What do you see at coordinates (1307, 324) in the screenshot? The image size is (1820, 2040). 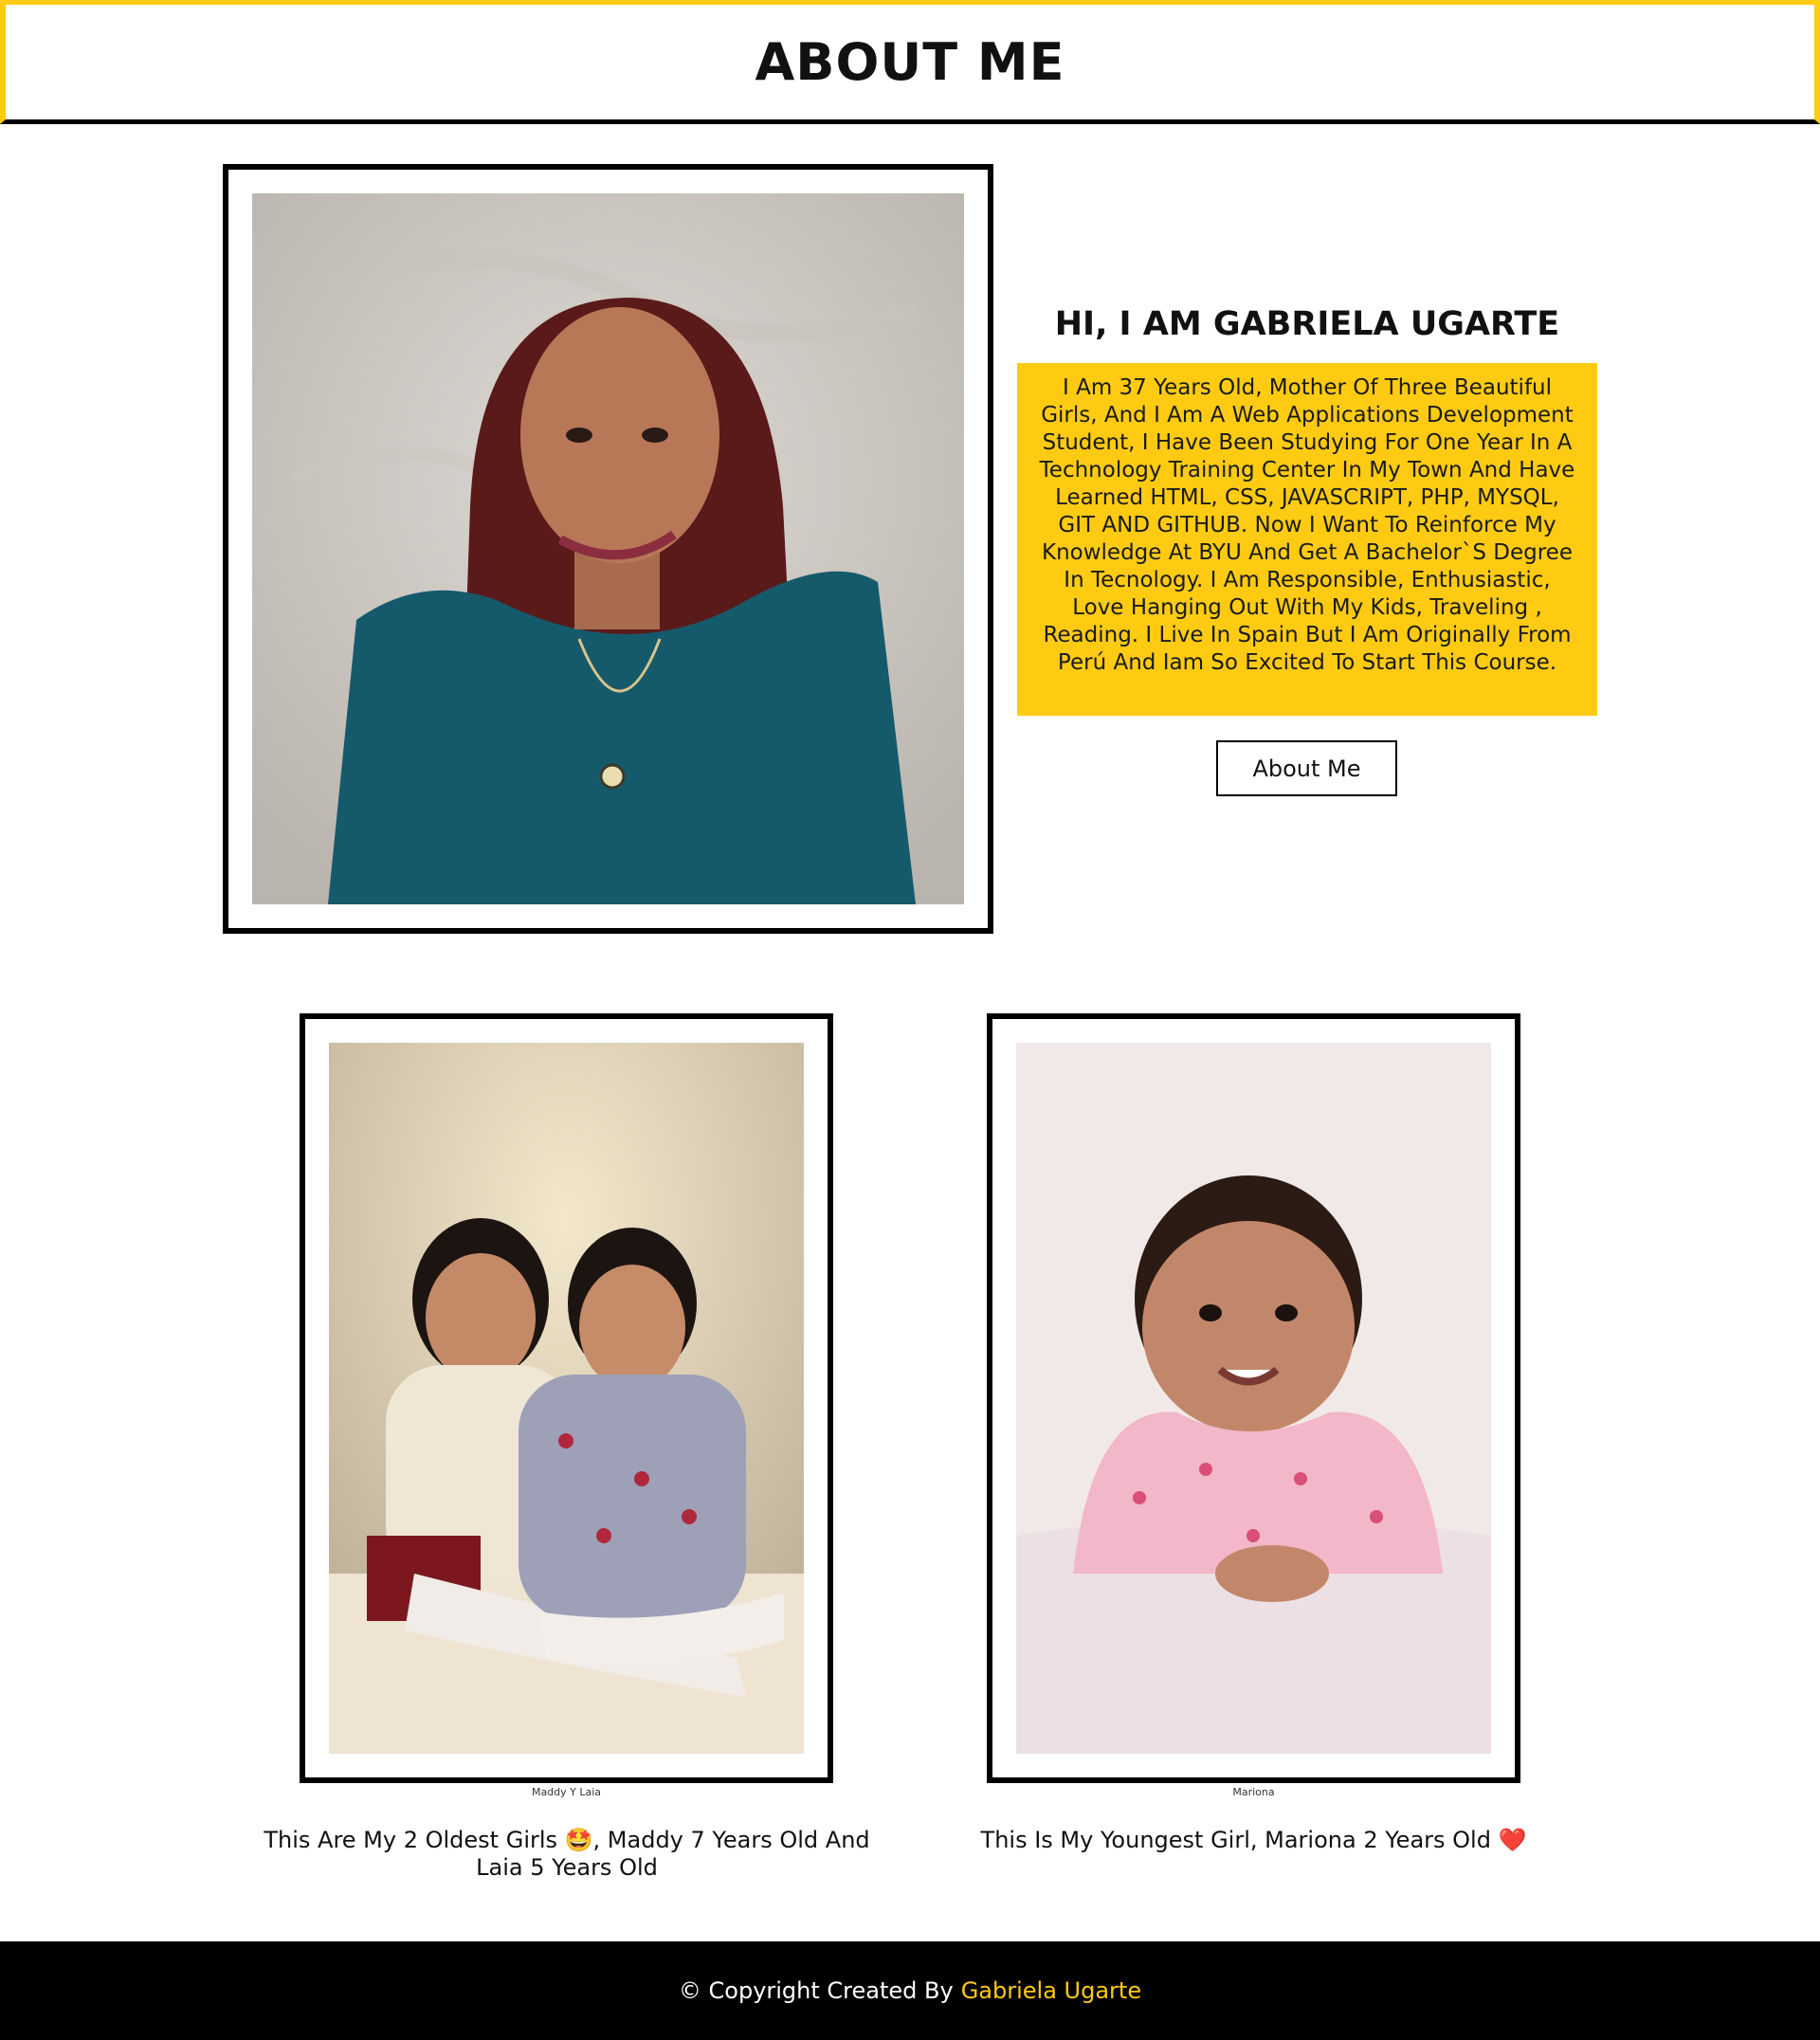 I see `intro-heading: HI, I AM GABRIELA UGARTE` at bounding box center [1307, 324].